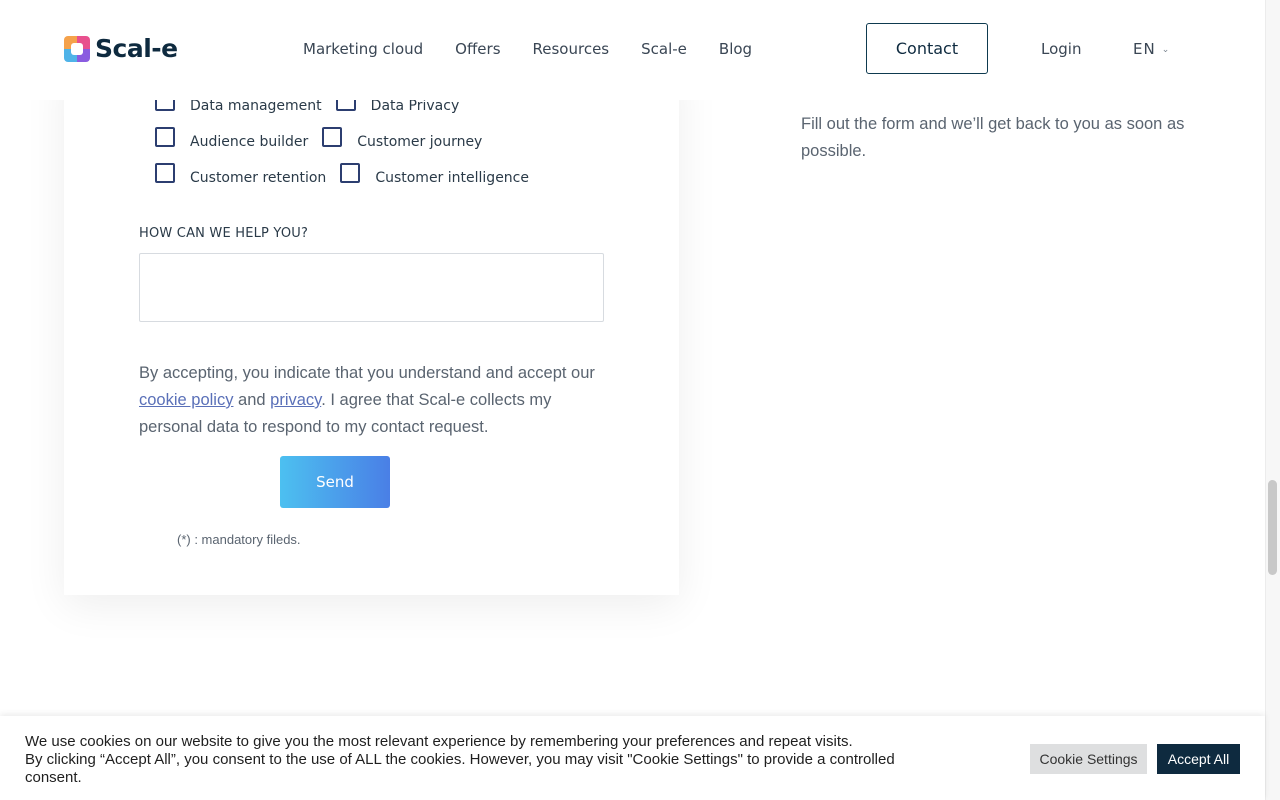 The height and width of the screenshot is (800, 1280). What do you see at coordinates (1144, 49) in the screenshot?
I see `language-label: EN` at bounding box center [1144, 49].